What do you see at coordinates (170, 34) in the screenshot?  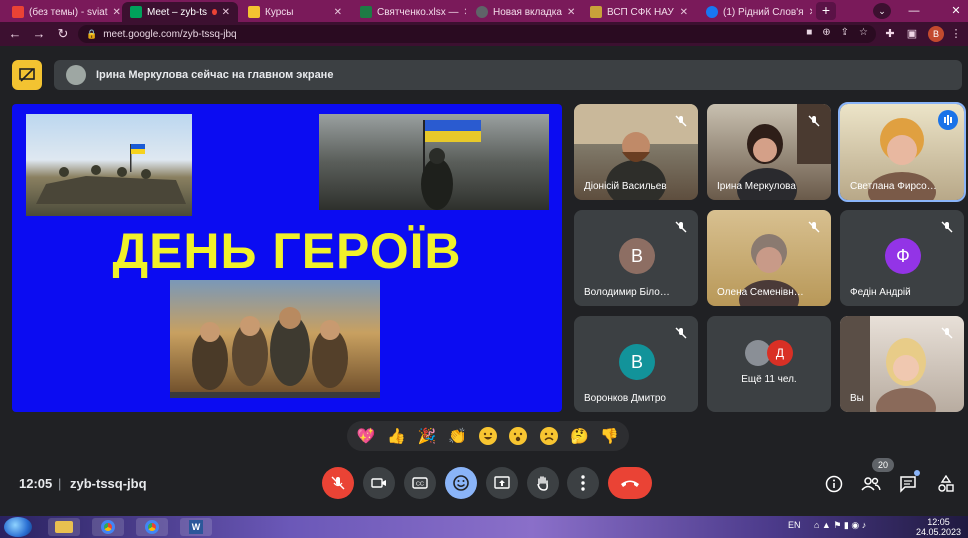 I see `url-text: meet.google.com/zyb-tssq-jbq` at bounding box center [170, 34].